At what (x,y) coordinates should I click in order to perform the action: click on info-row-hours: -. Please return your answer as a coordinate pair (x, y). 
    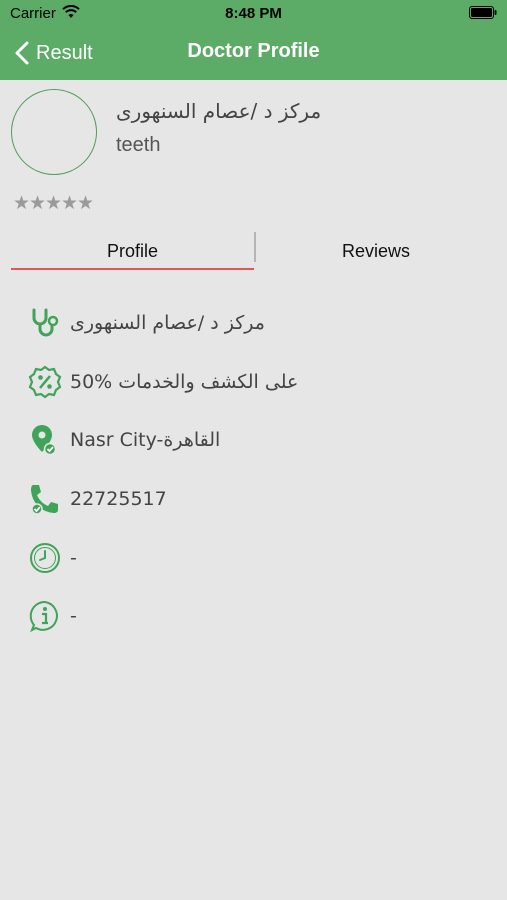
    Looking at the image, I should click on (52, 558).